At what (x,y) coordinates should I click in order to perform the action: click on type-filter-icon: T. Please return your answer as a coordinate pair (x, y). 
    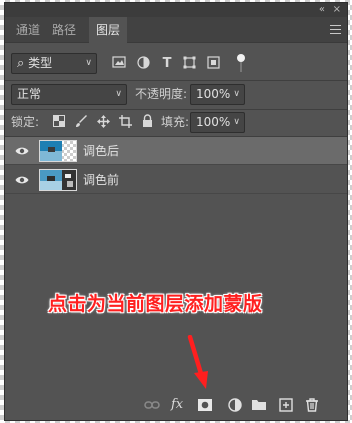
    Looking at the image, I should click on (167, 64).